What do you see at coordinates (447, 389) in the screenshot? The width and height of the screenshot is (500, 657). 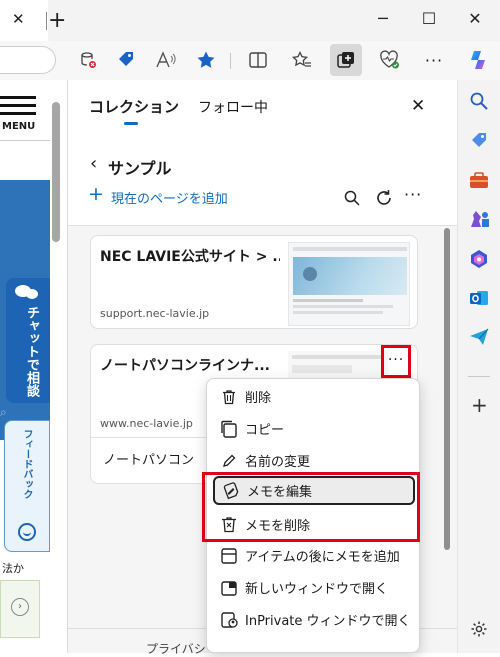 I see `panel-scrollbar-thumb` at bounding box center [447, 389].